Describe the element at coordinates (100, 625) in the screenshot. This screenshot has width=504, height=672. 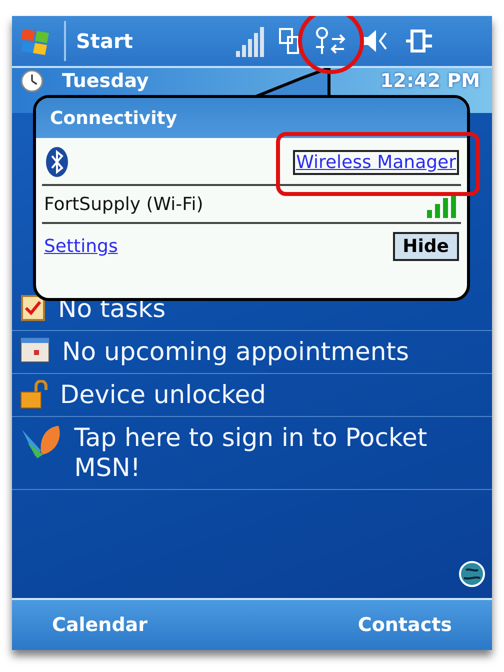
I see `calendar-softkey: Calendar` at that location.